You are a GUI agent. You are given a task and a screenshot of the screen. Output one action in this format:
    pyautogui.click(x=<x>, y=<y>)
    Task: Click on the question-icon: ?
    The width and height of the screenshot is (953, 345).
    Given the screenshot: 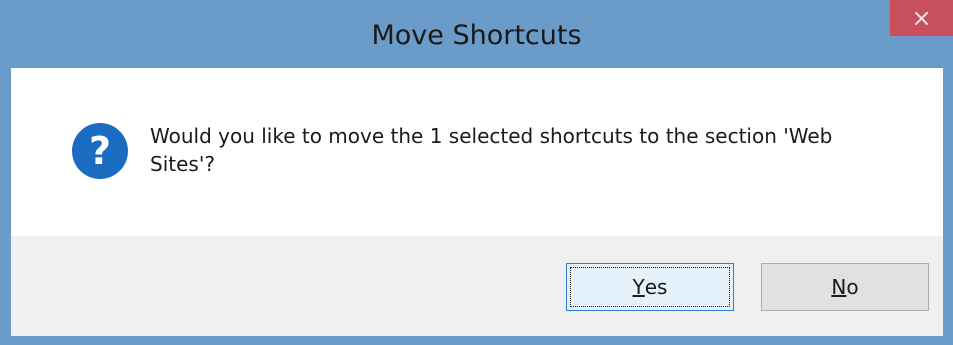 What is the action you would take?
    pyautogui.click(x=100, y=151)
    